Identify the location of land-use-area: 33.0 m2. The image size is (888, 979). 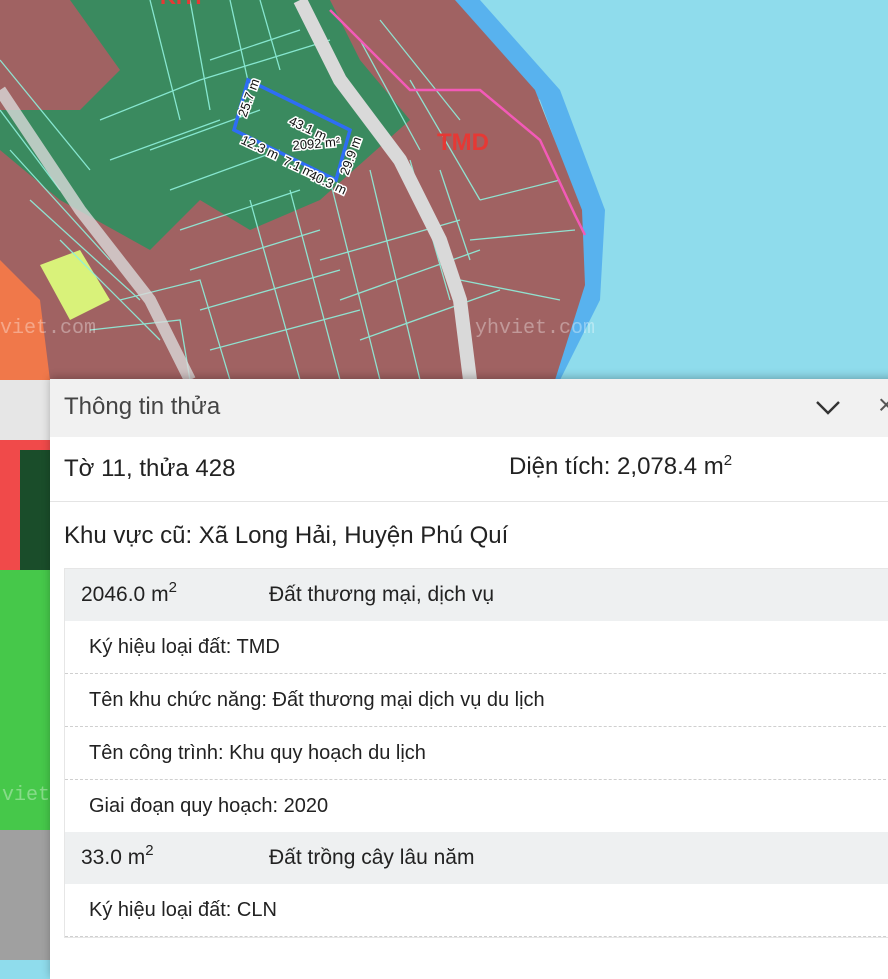
(117, 855).